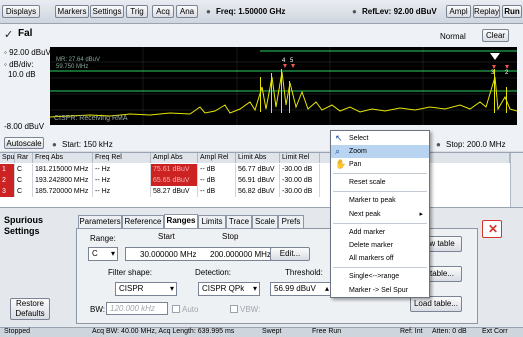 The height and width of the screenshot is (337, 523). I want to click on trig-button: Trig, so click(137, 11).